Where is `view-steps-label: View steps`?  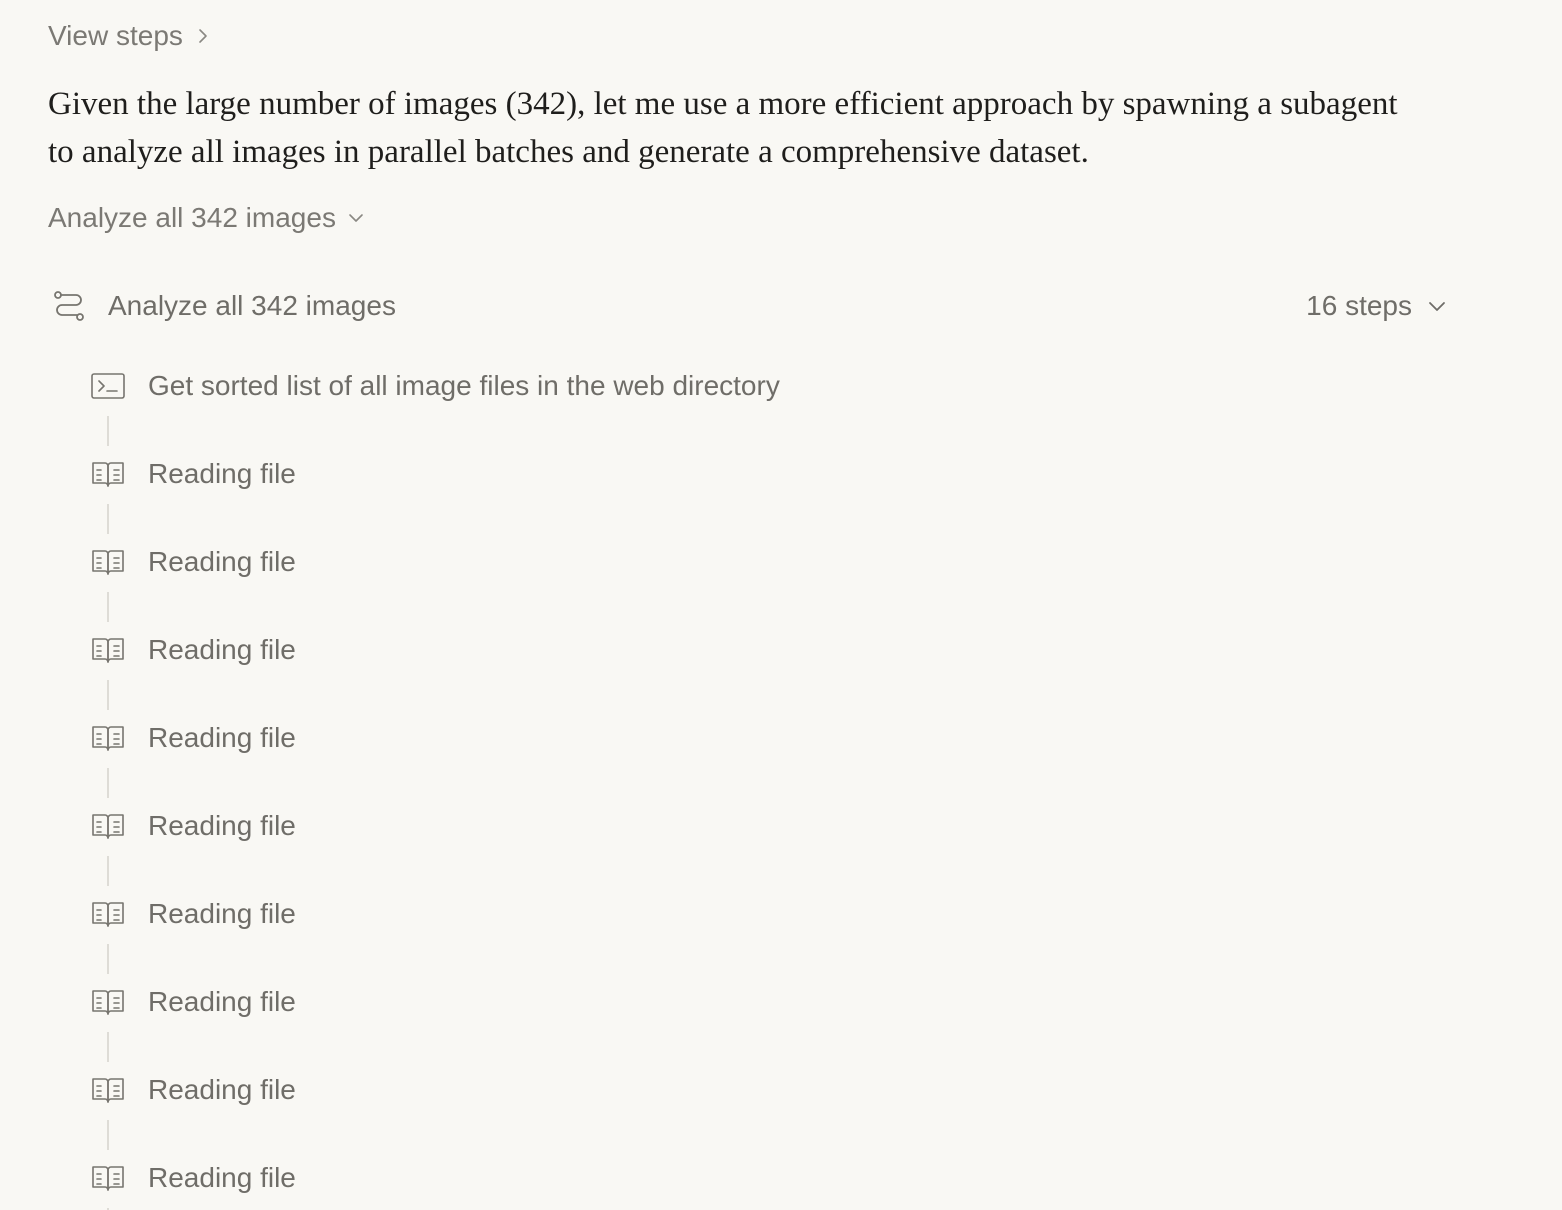 view-steps-label: View steps is located at coordinates (115, 35).